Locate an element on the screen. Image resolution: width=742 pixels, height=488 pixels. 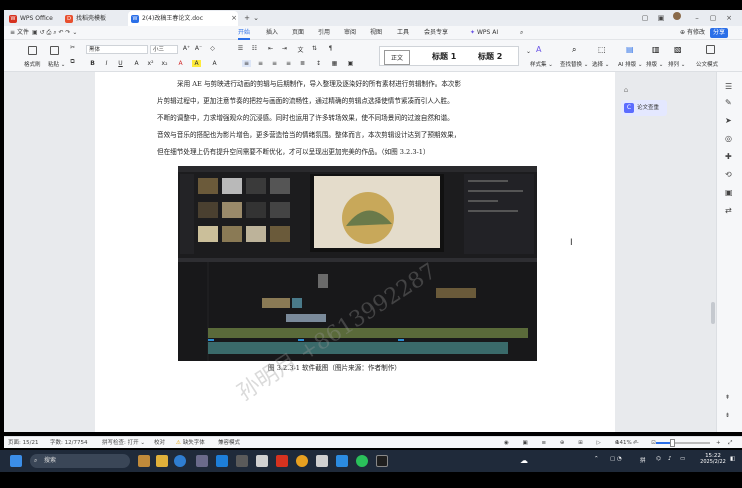
history-icon: ⟲ is located at coordinates (728, 174).